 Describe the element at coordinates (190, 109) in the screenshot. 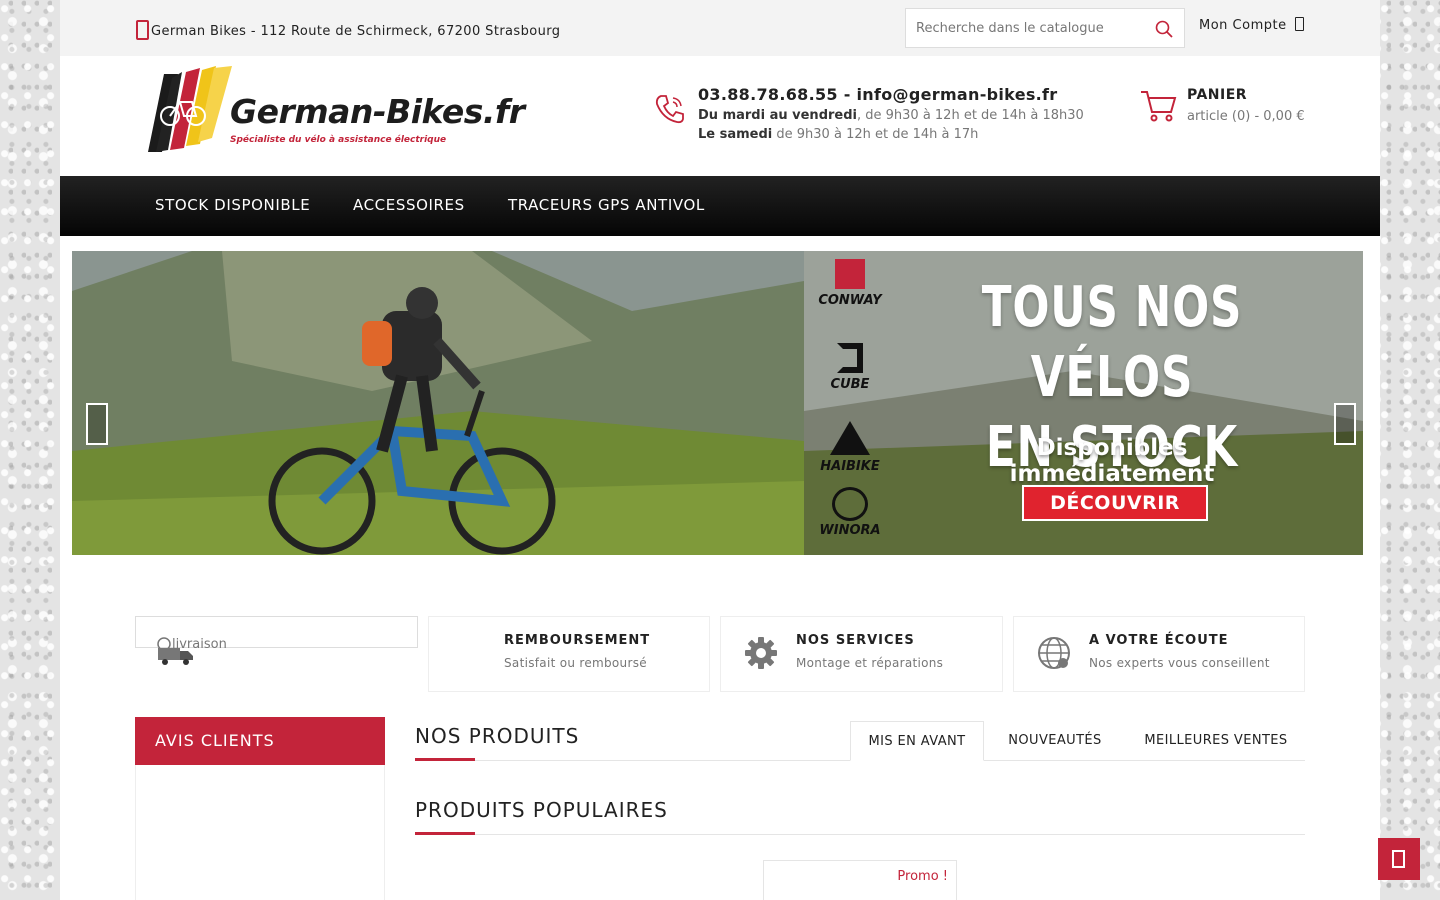

I see `flag-bike-logo-icon` at that location.